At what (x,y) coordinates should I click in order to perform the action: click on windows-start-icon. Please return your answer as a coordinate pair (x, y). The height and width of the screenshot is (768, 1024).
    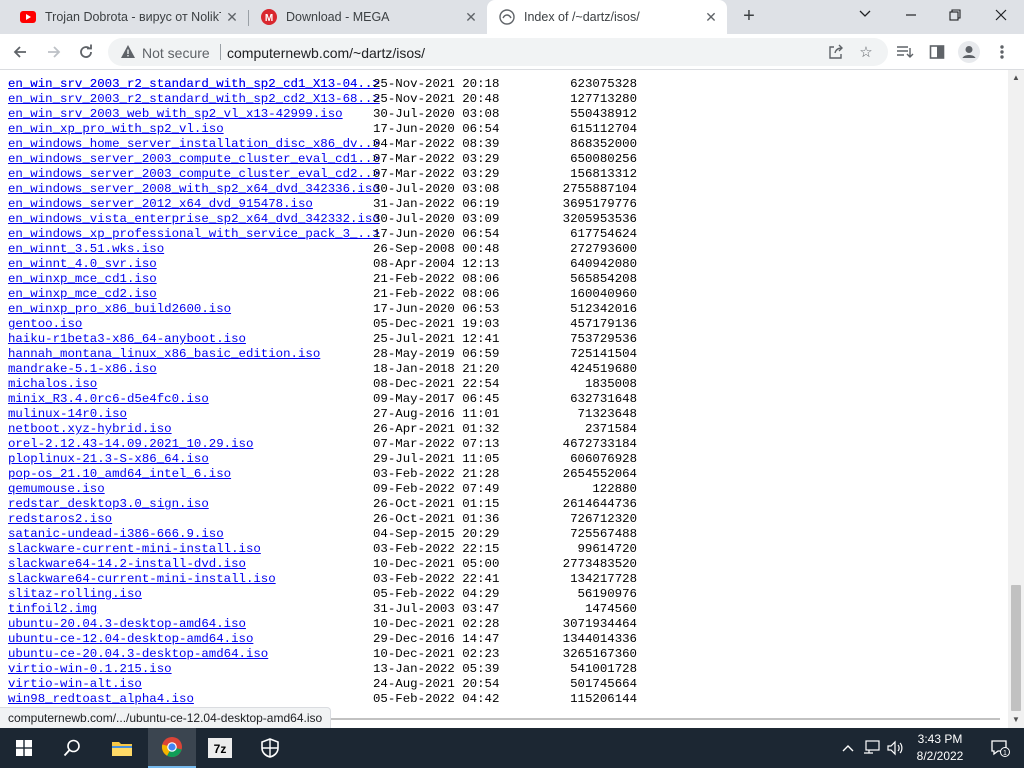
    Looking at the image, I should click on (24, 748).